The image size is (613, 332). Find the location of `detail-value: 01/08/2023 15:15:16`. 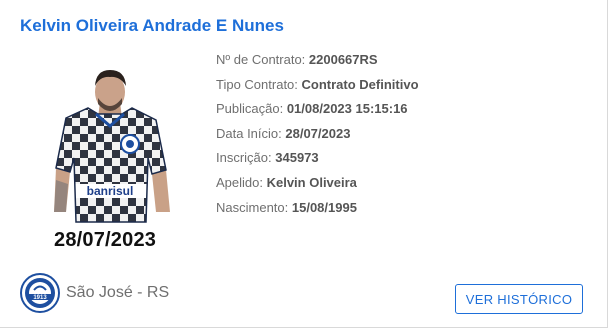

detail-value: 01/08/2023 15:15:16 is located at coordinates (347, 109).